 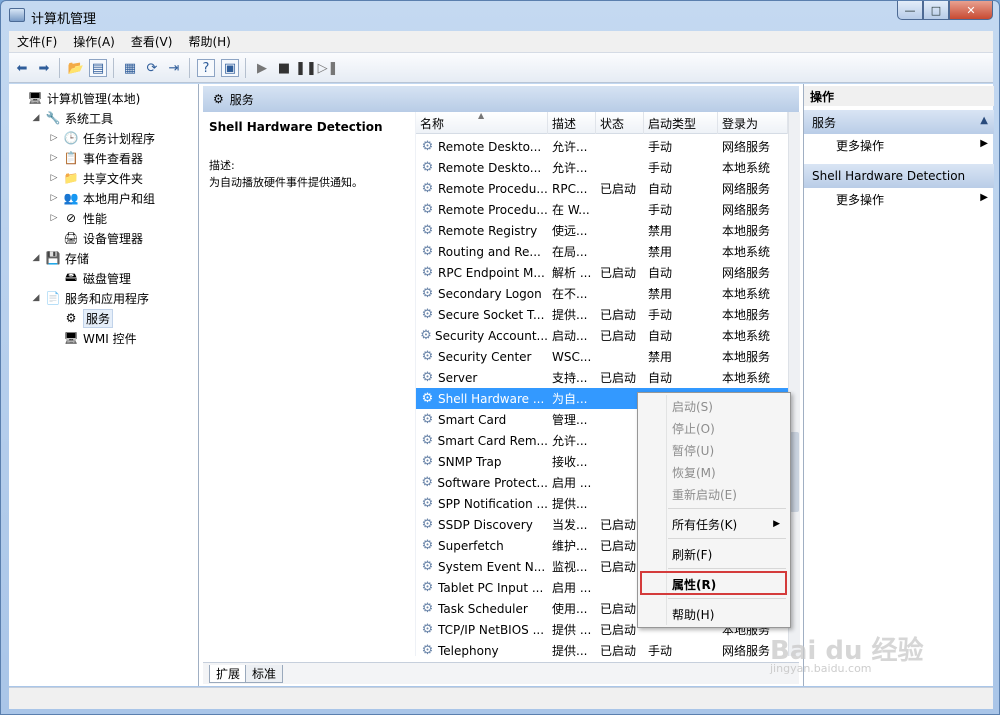 I want to click on menu-item-0: 文件(F), so click(x=37, y=41).